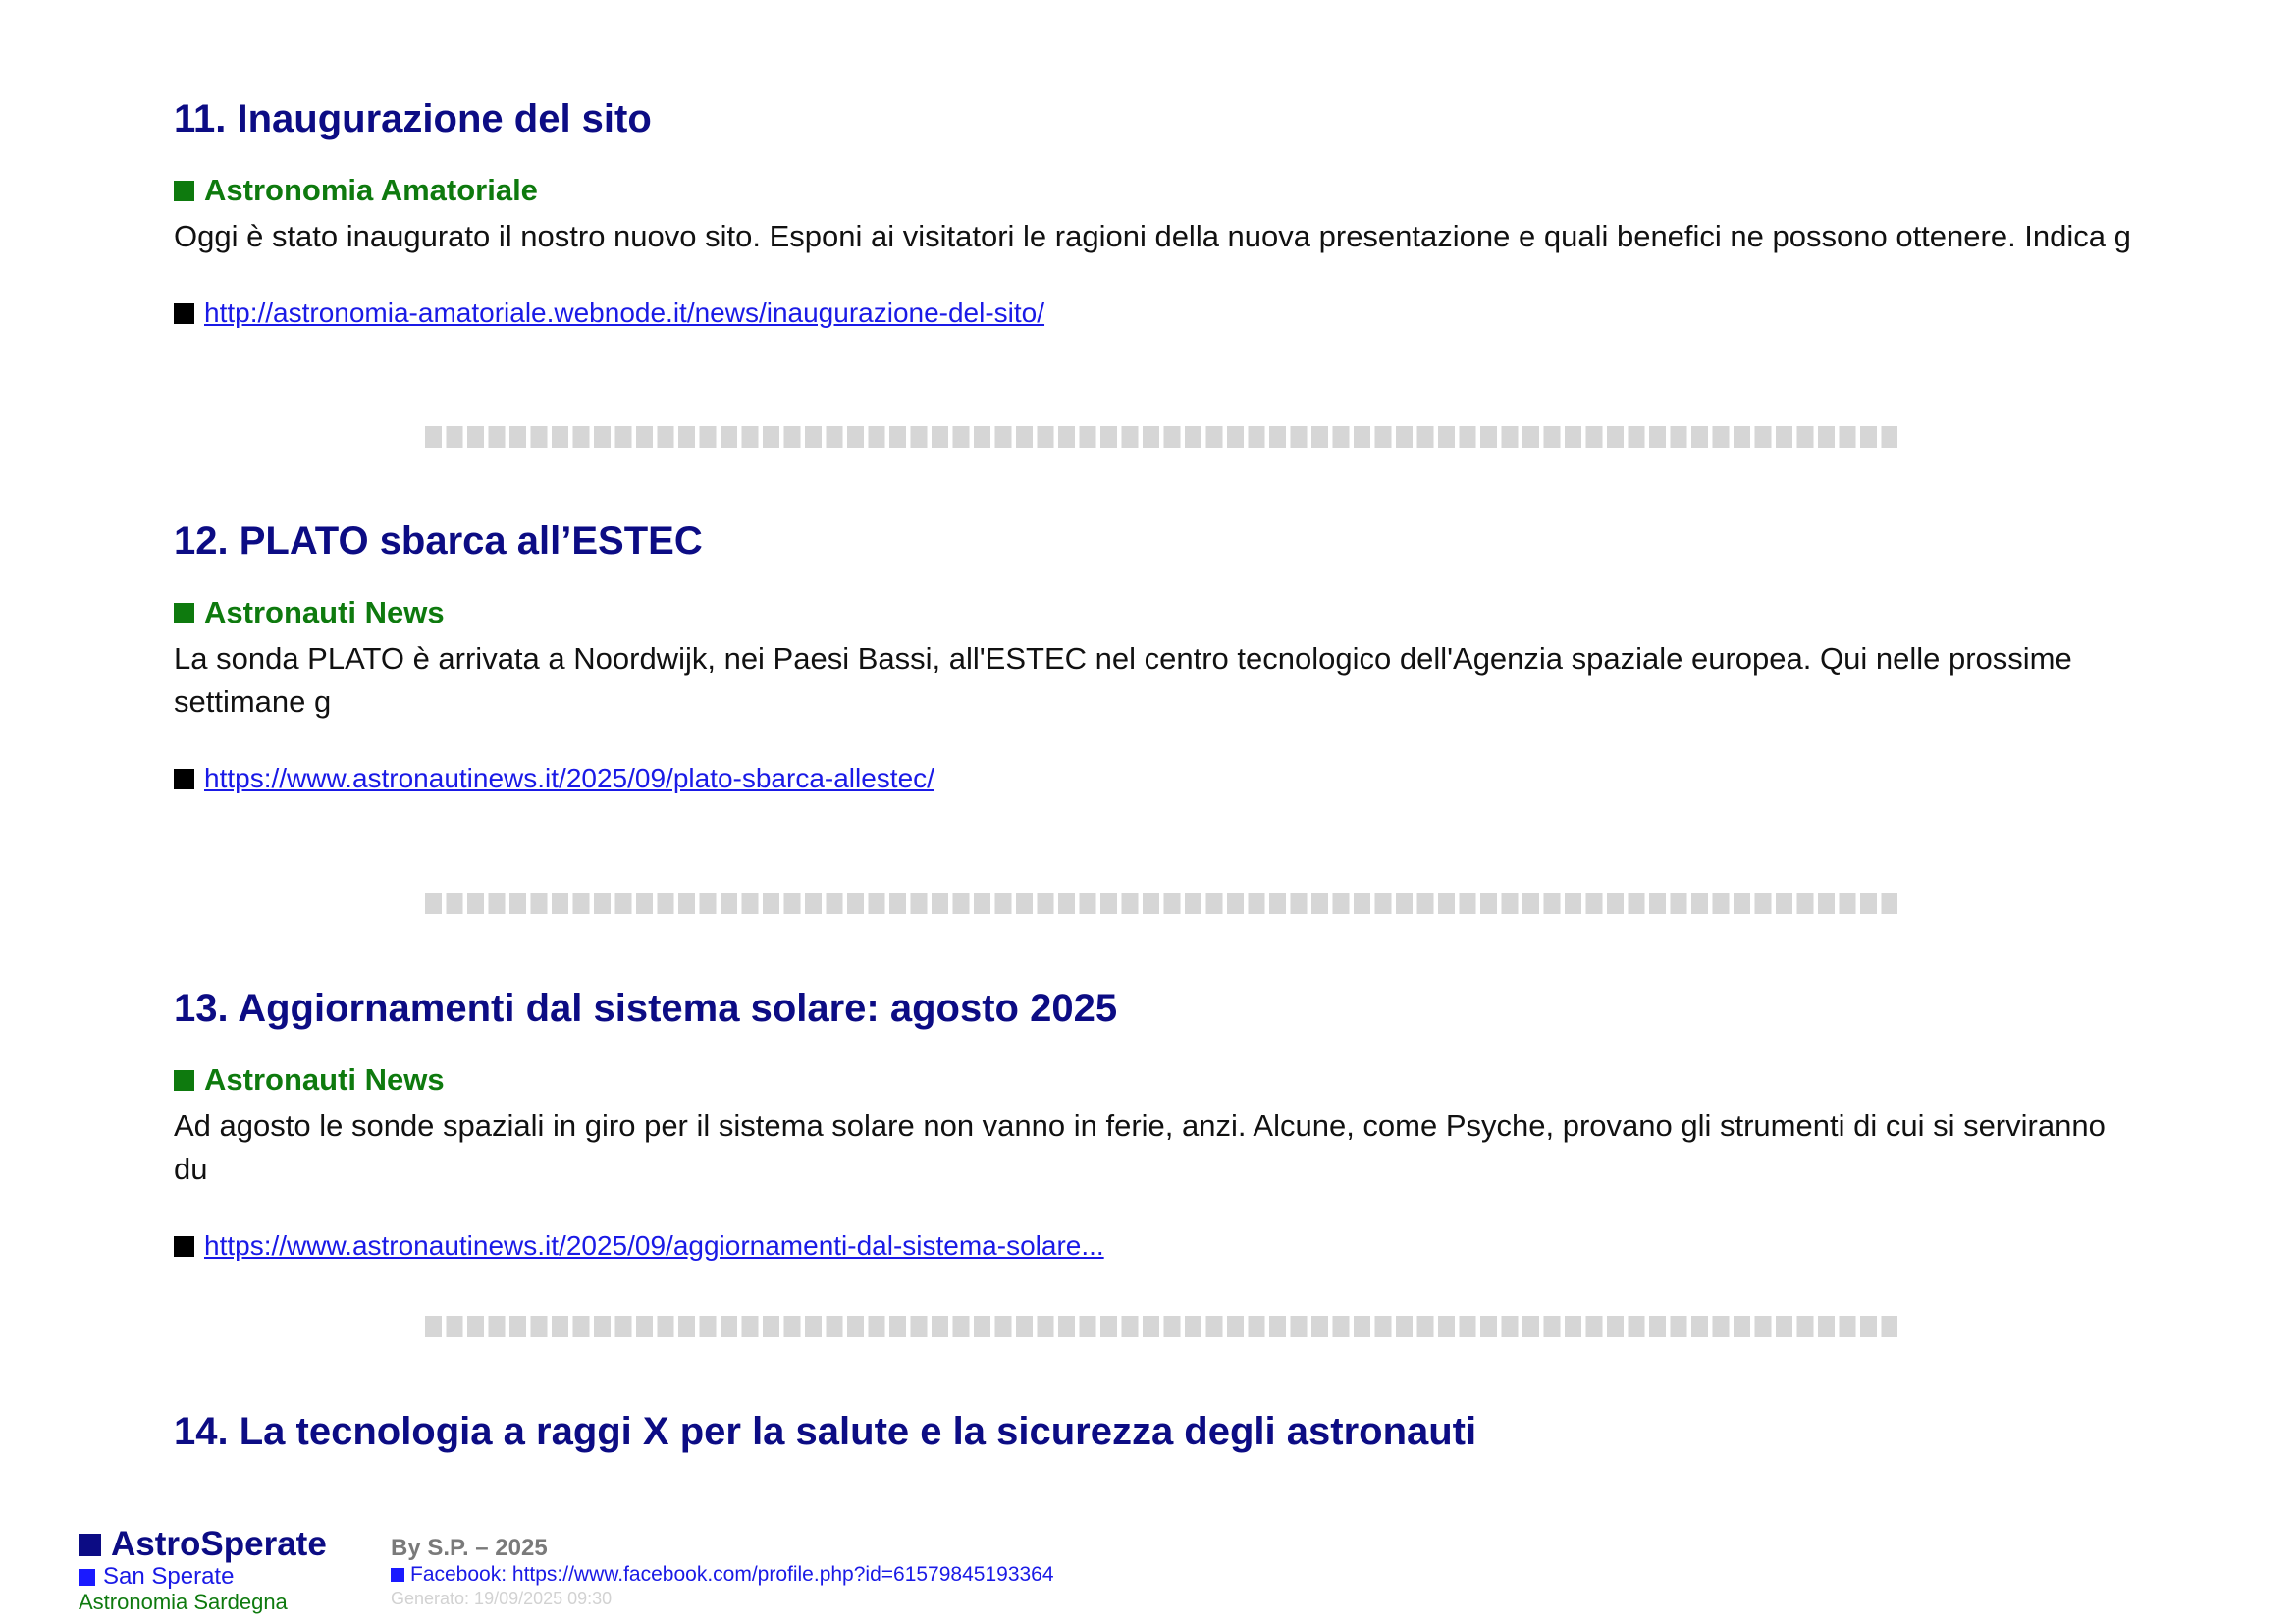 This screenshot has width=2296, height=1624. Describe the element at coordinates (413, 118) in the screenshot. I see `article-title: 11. Inaugurazione del sito` at that location.